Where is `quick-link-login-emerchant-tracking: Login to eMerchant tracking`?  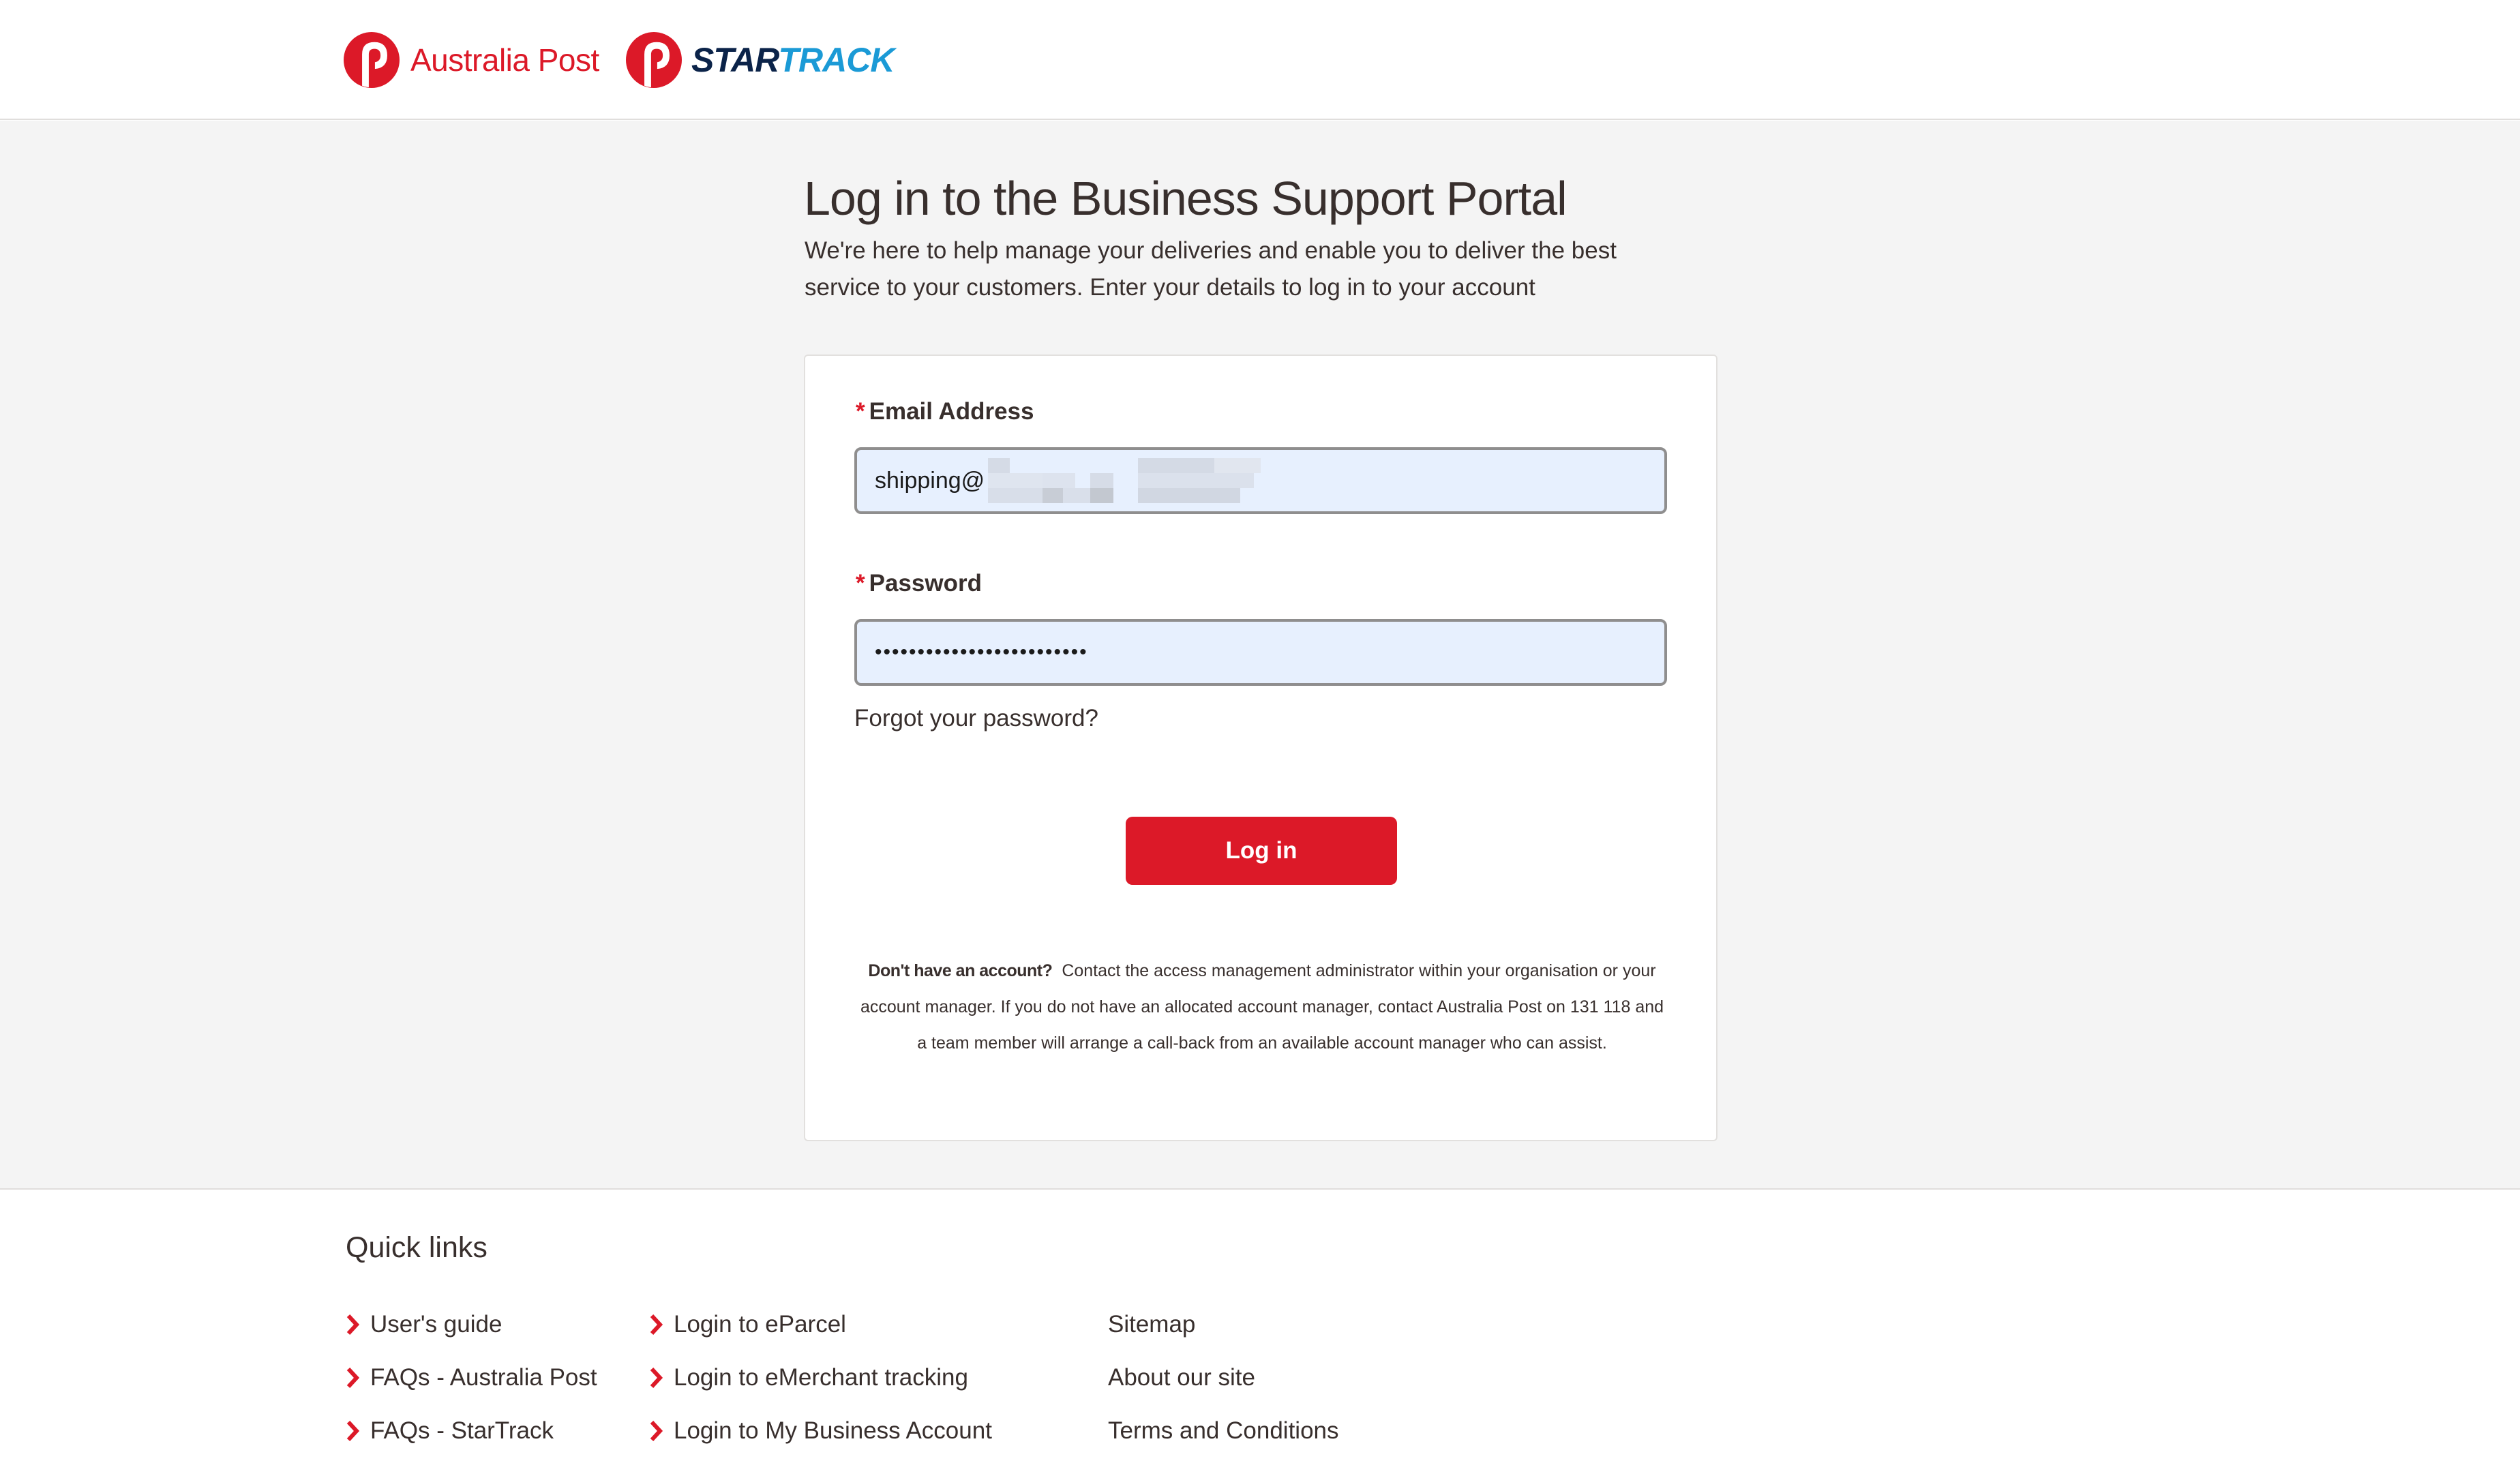 quick-link-login-emerchant-tracking: Login to eMerchant tracking is located at coordinates (820, 1378).